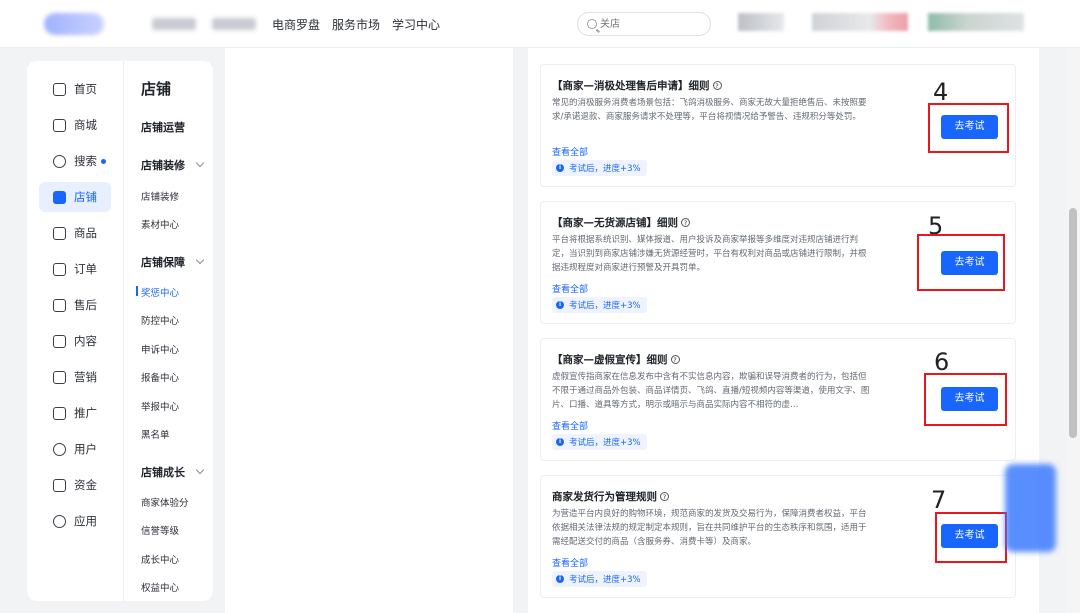 This screenshot has width=1080, height=613. I want to click on apps-icon, so click(59, 521).